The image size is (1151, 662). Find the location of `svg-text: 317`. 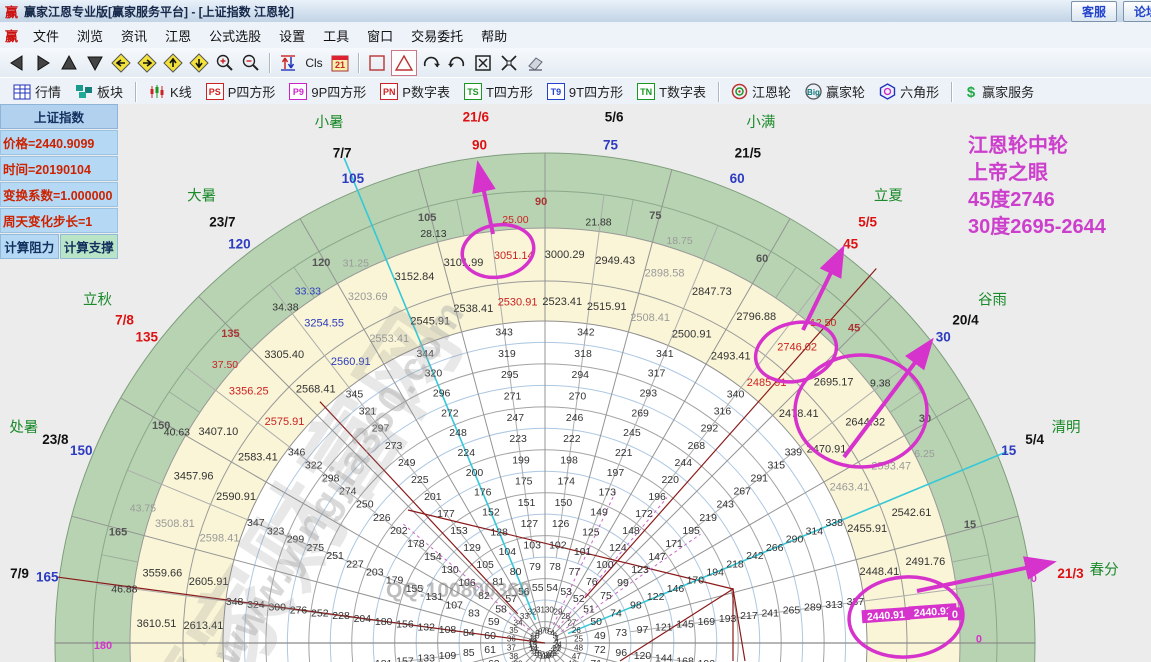

svg-text: 317 is located at coordinates (657, 374).